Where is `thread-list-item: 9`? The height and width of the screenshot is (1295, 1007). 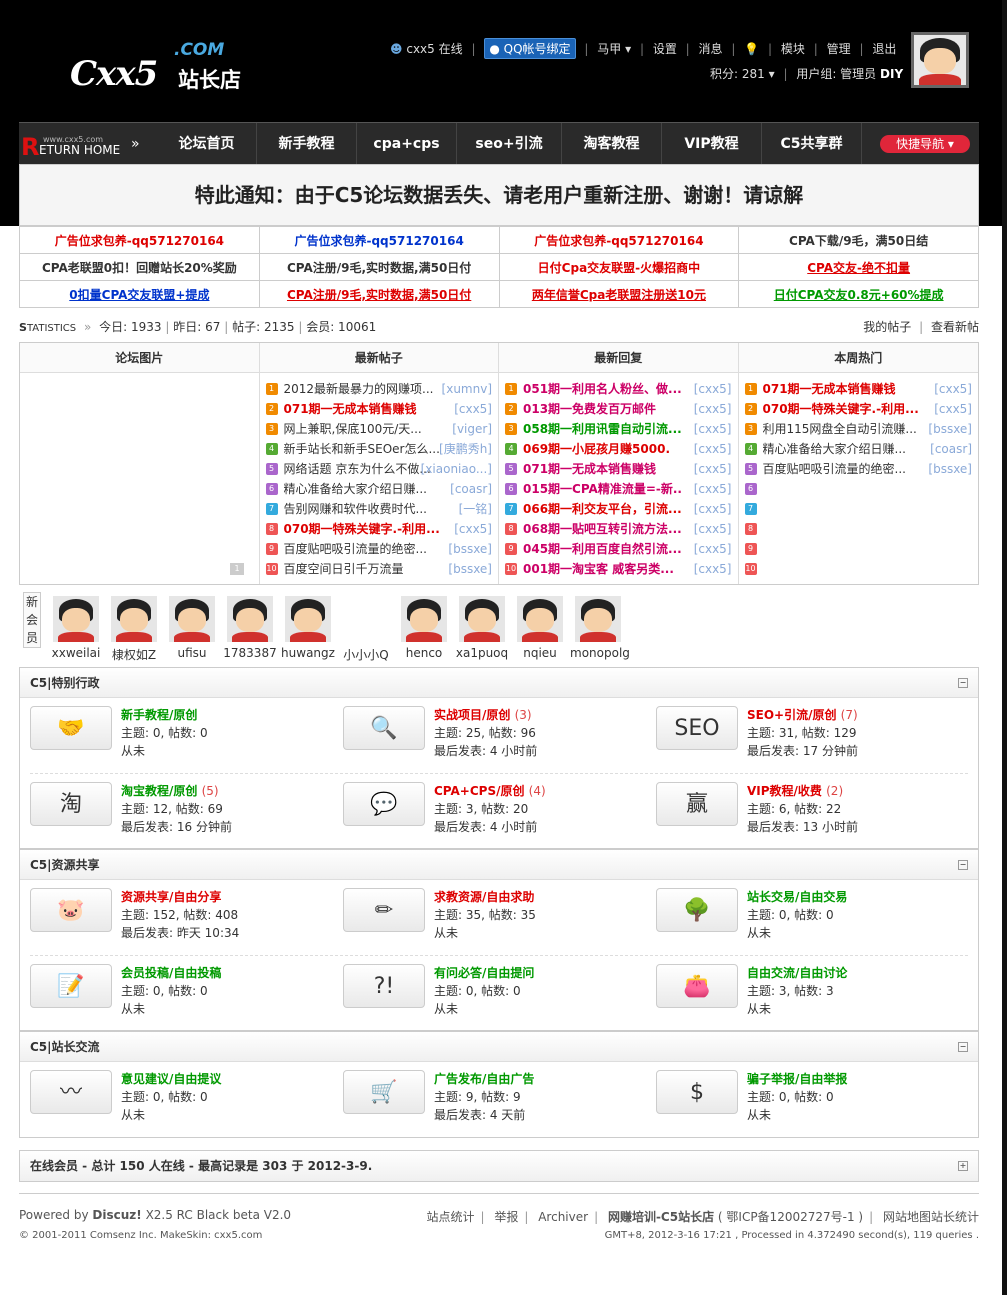 thread-list-item: 9 is located at coordinates (858, 549).